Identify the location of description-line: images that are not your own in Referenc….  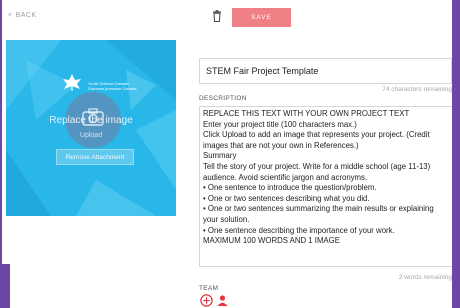
(281, 145).